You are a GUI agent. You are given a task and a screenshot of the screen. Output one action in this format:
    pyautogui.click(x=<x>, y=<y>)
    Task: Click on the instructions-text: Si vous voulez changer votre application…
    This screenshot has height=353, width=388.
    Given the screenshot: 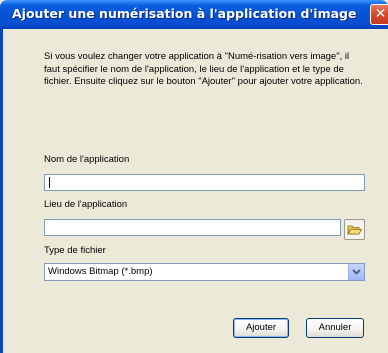 What is the action you would take?
    pyautogui.click(x=203, y=69)
    